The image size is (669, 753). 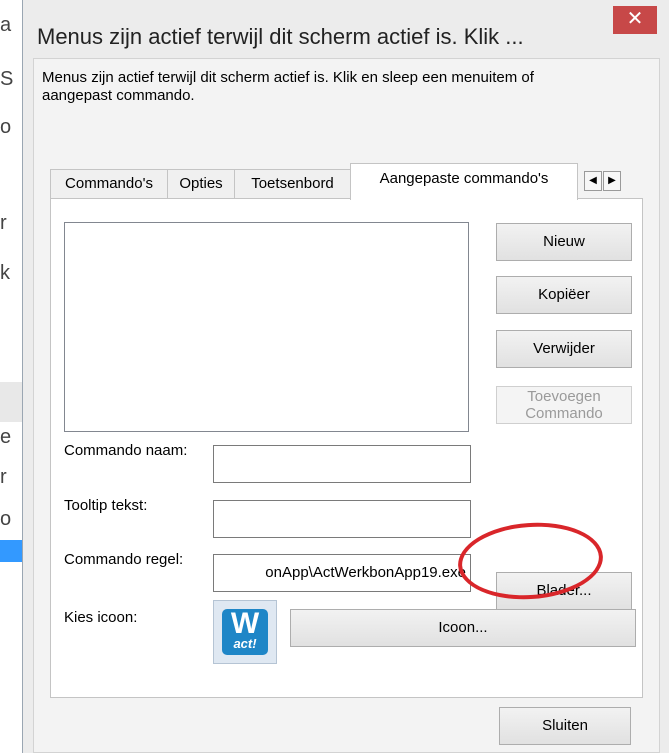 What do you see at coordinates (245, 643) in the screenshot?
I see `icon-text: act!` at bounding box center [245, 643].